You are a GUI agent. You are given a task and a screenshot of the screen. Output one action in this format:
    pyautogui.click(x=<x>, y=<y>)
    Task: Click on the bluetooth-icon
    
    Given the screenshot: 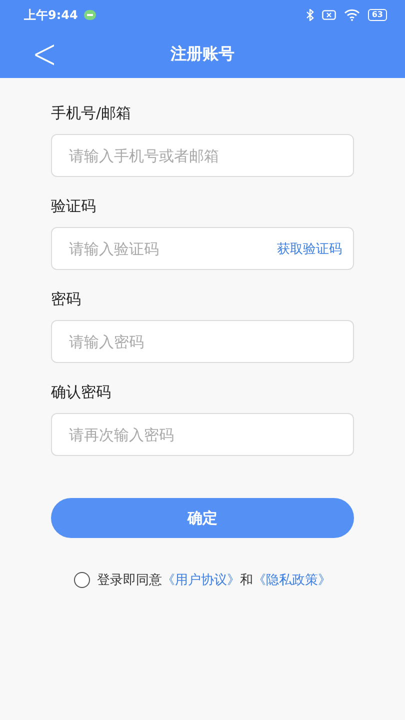 What is the action you would take?
    pyautogui.click(x=310, y=15)
    